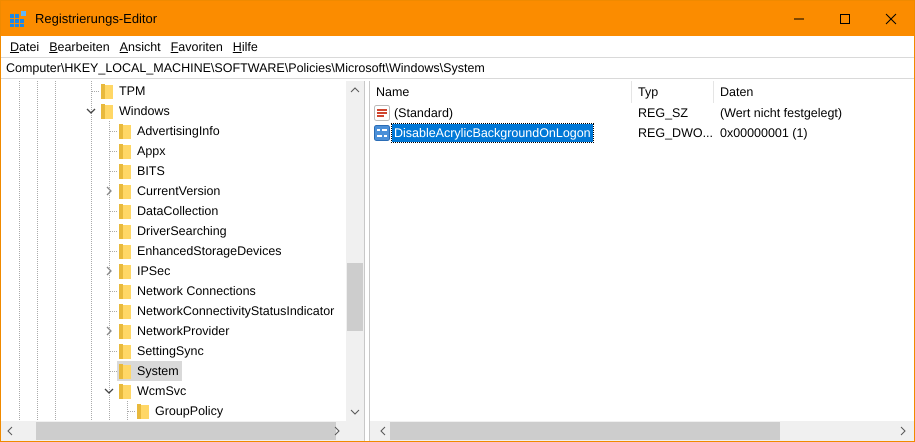 Image resolution: width=915 pixels, height=442 pixels. Describe the element at coordinates (501, 92) in the screenshot. I see `column-header: Name` at that location.